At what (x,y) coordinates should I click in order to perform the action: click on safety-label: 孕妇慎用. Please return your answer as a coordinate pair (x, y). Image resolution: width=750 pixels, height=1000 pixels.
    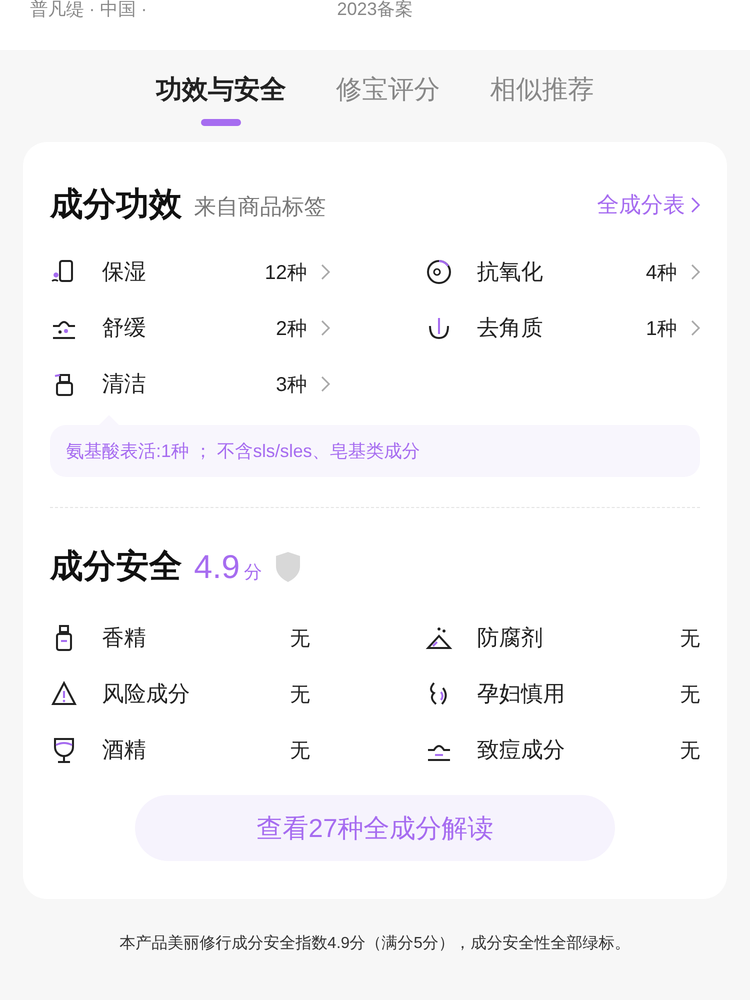
    Looking at the image, I should click on (521, 694).